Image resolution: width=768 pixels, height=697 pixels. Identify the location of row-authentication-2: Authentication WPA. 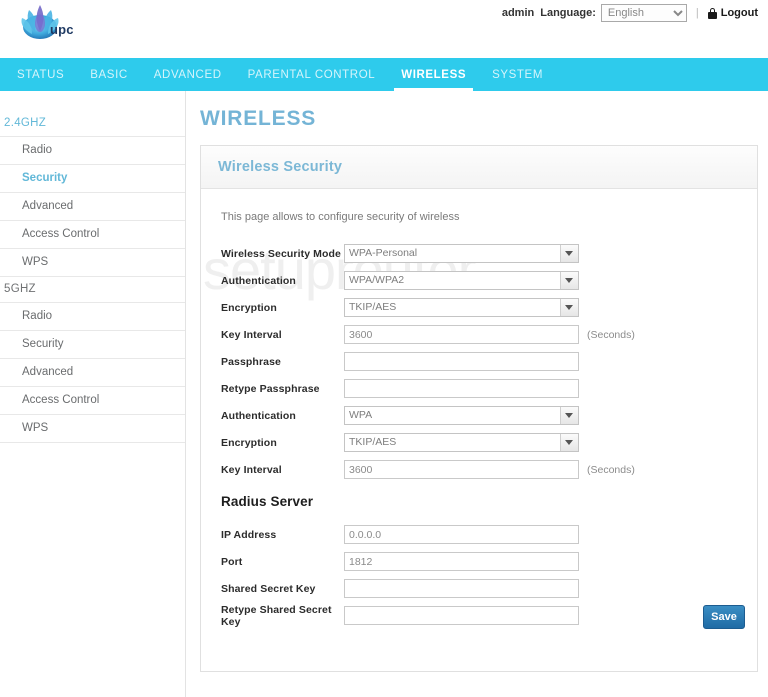
(479, 415).